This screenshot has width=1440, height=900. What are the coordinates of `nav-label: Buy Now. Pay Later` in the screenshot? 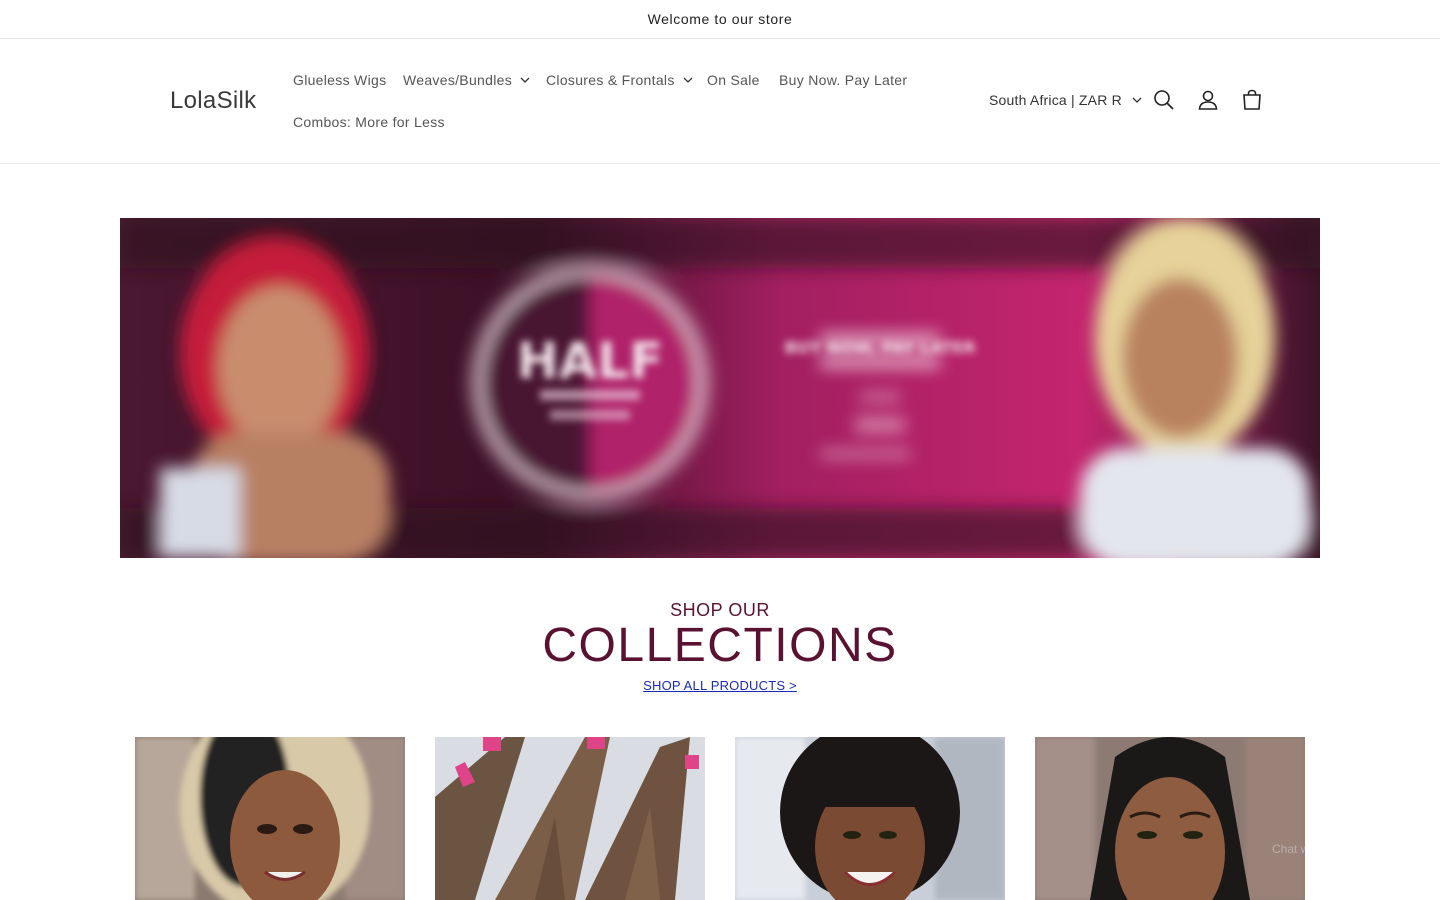 It's located at (843, 80).